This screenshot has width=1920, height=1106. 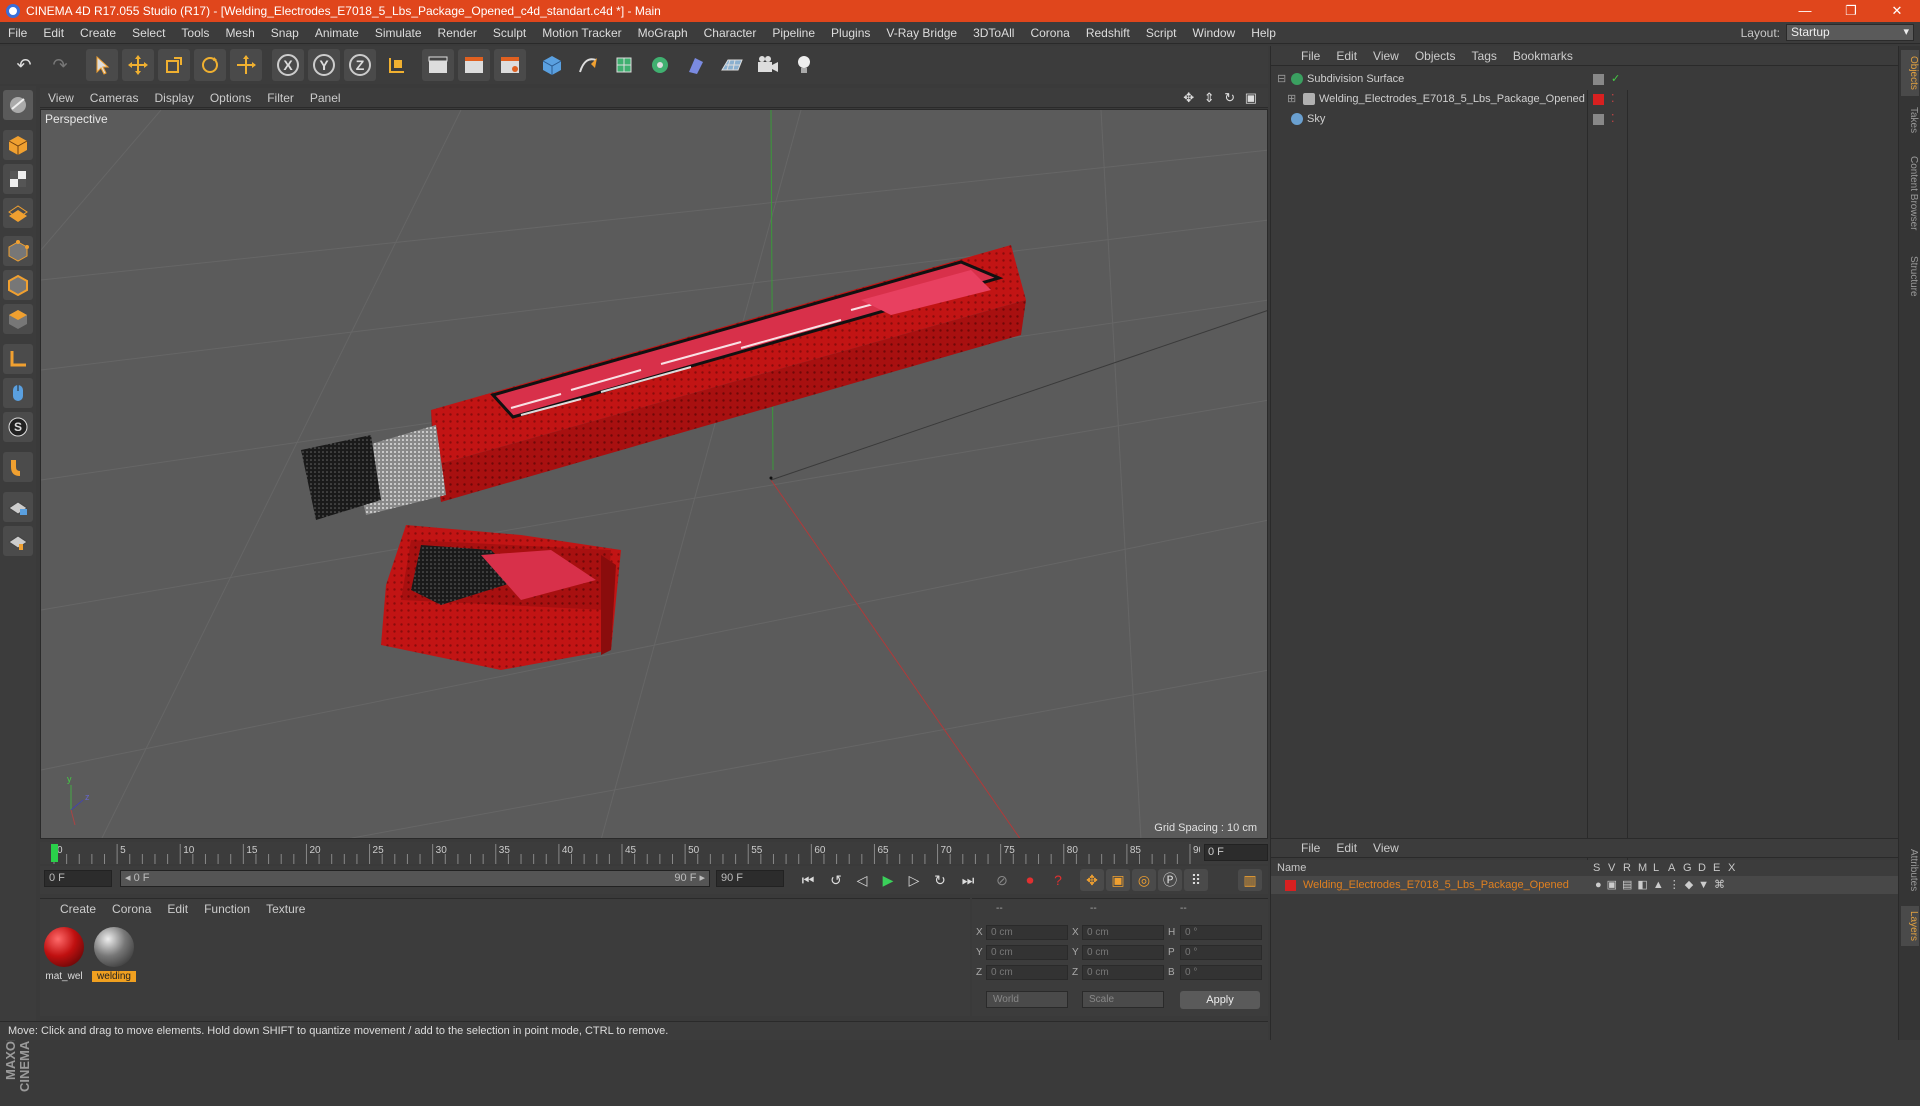 I want to click on layer-menu-item-0: File, so click(x=1310, y=848).